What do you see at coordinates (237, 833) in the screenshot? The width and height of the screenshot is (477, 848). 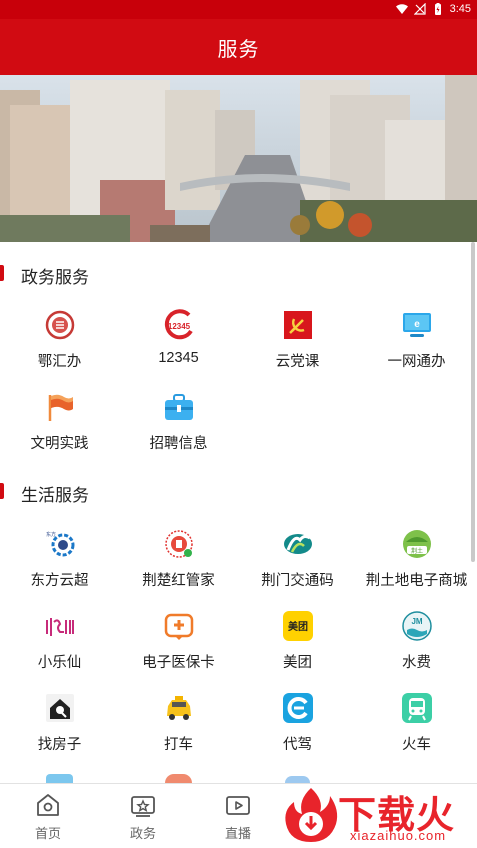 I see `tab-label: 直播` at bounding box center [237, 833].